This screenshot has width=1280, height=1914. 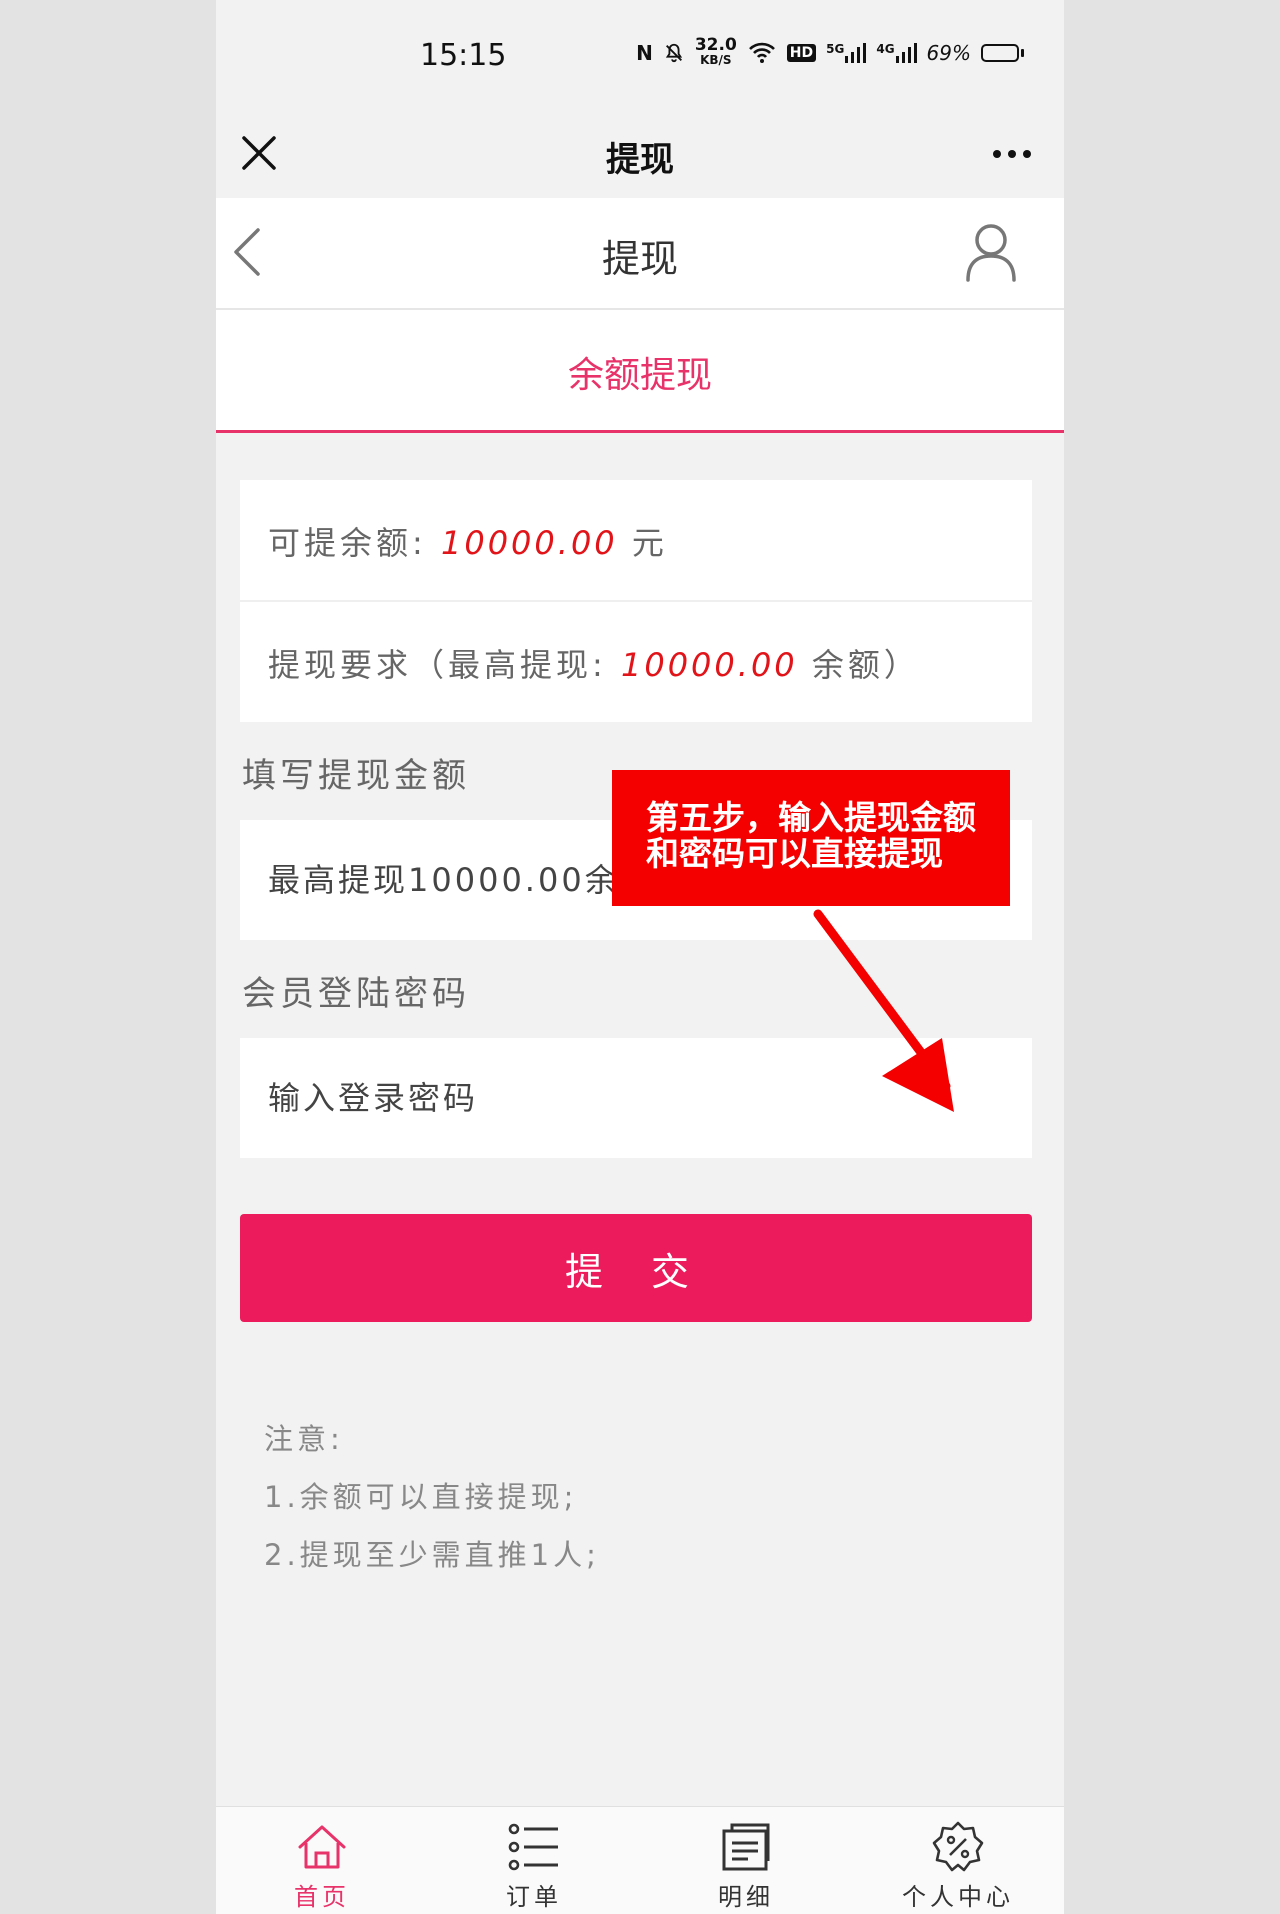 I want to click on nfc-icon: N, so click(x=644, y=53).